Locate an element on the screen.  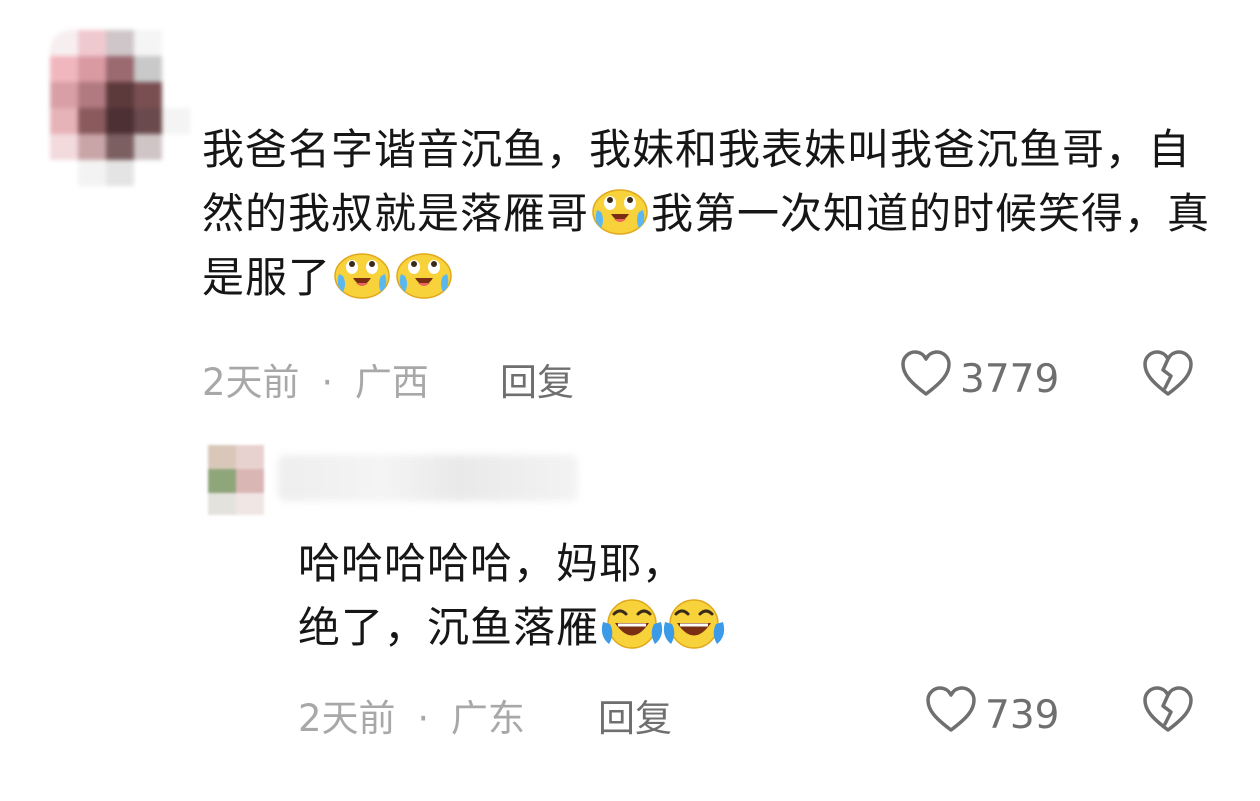
reply-dislike-button is located at coordinates (1168, 712).